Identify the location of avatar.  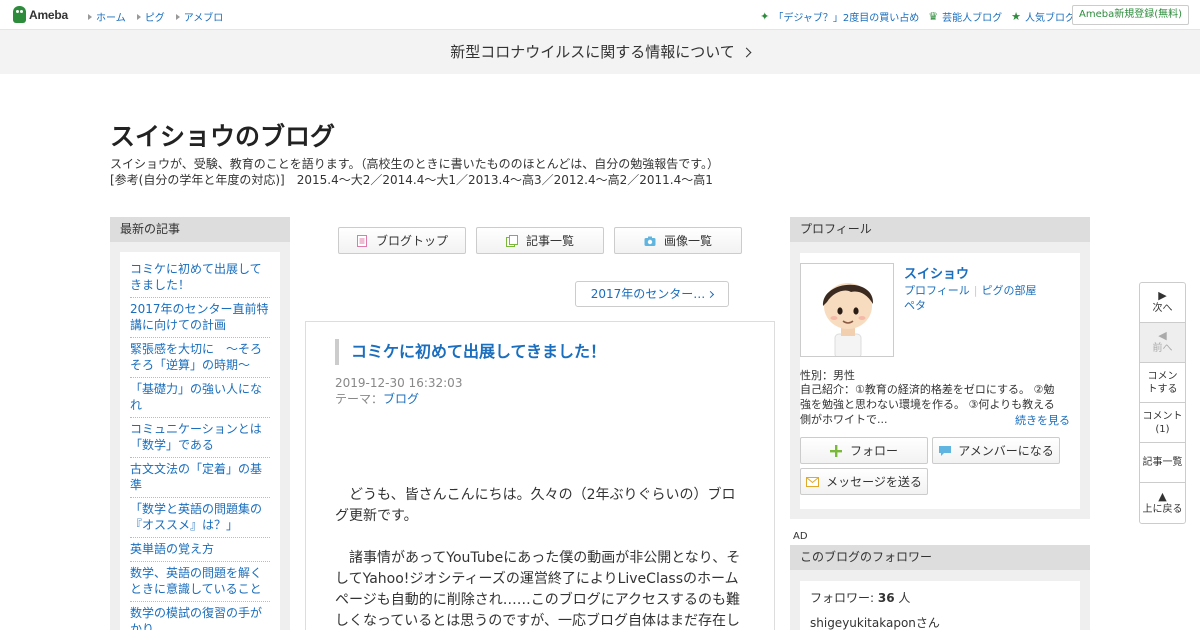
(847, 310).